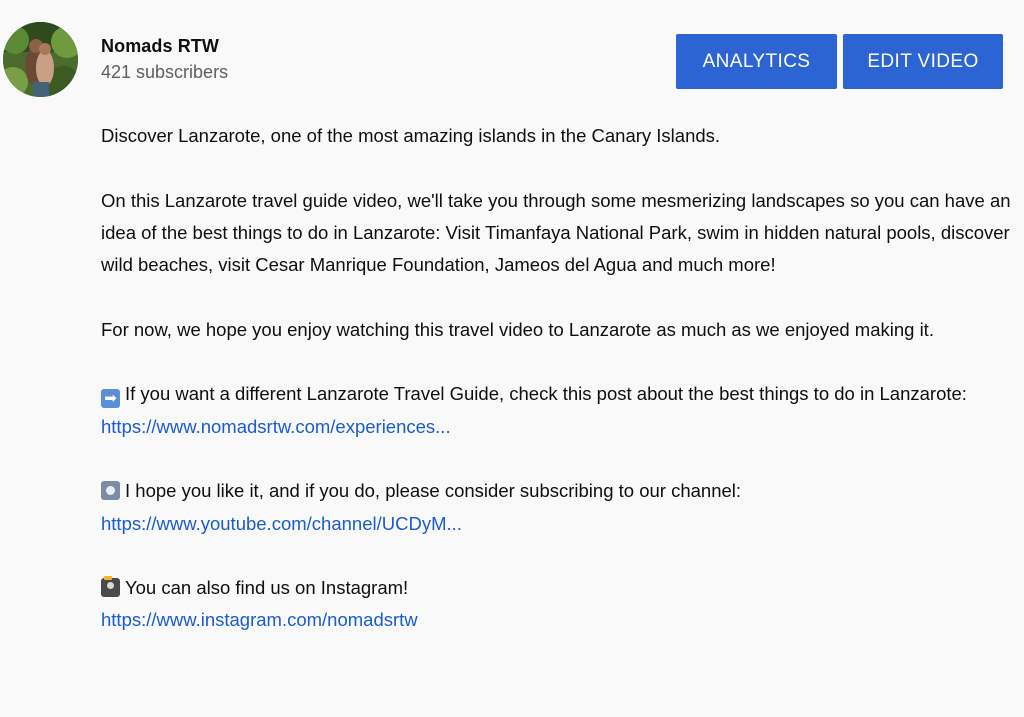  I want to click on analytics-button: ANALYTICS, so click(756, 61).